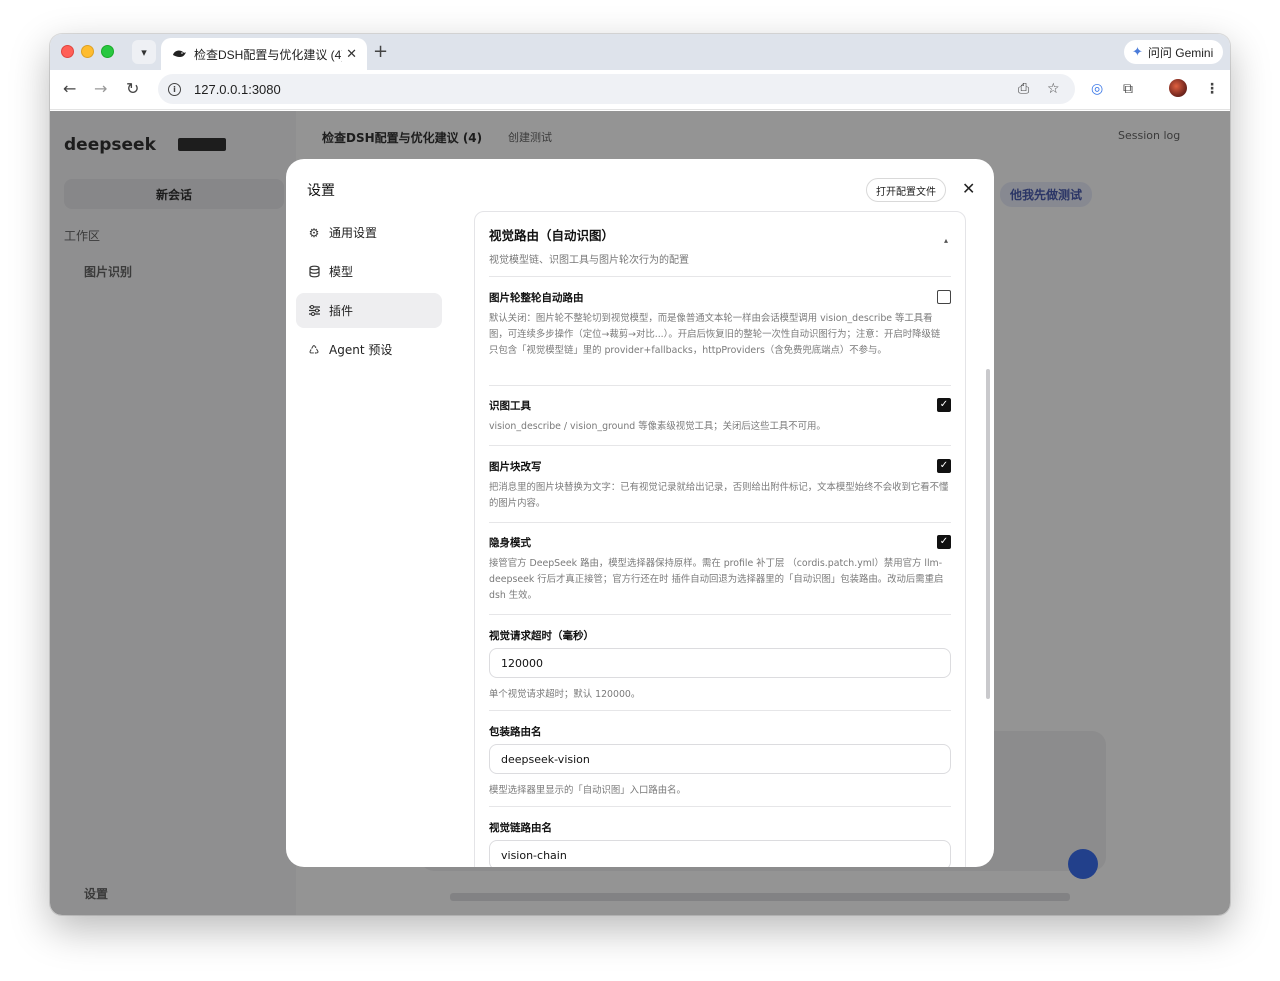  Describe the element at coordinates (640, 52) in the screenshot. I see `tab-strip: ▾ 检查DSH配置与优化建议 (4) – ✕ + ✦ 问问 Gemini` at that location.